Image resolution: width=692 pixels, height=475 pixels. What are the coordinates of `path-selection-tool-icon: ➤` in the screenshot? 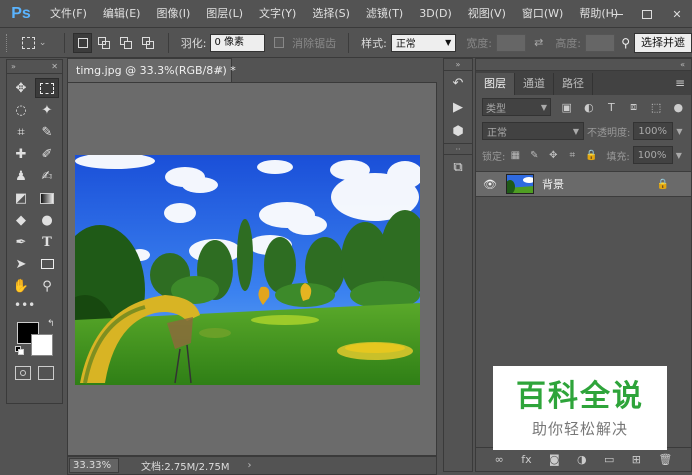 It's located at (21, 264).